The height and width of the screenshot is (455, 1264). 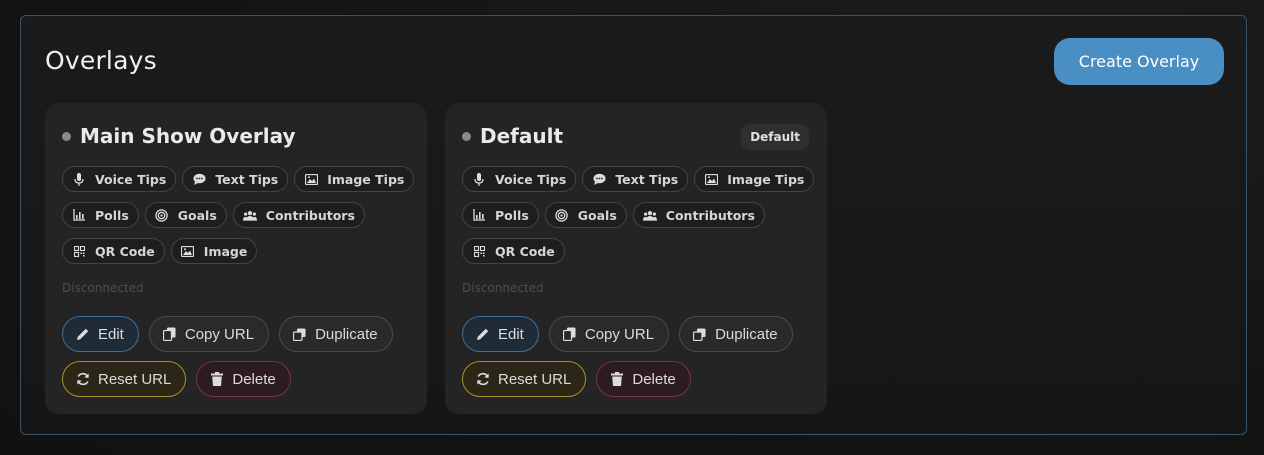 I want to click on tag-image: Image, so click(x=214, y=251).